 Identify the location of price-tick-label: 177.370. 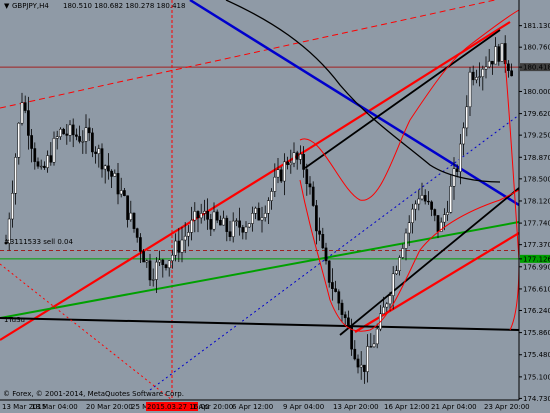
(536, 245).